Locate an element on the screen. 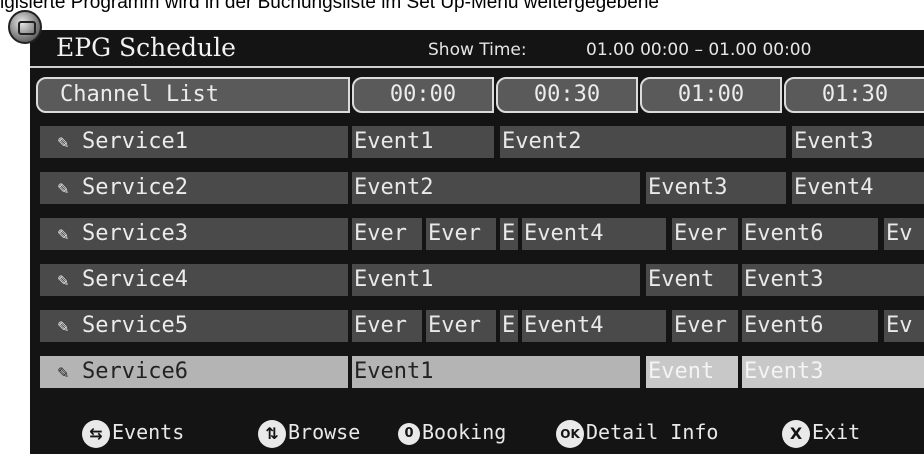  booking-button: 0 Booking is located at coordinates (452, 432).